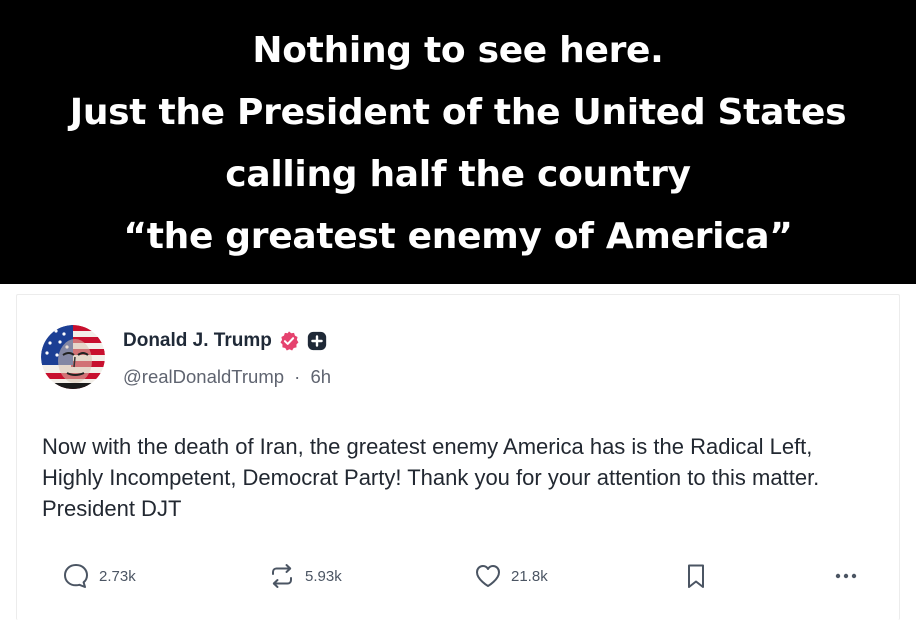 Image resolution: width=916 pixels, height=620 pixels. Describe the element at coordinates (73, 357) in the screenshot. I see `avatar` at that location.